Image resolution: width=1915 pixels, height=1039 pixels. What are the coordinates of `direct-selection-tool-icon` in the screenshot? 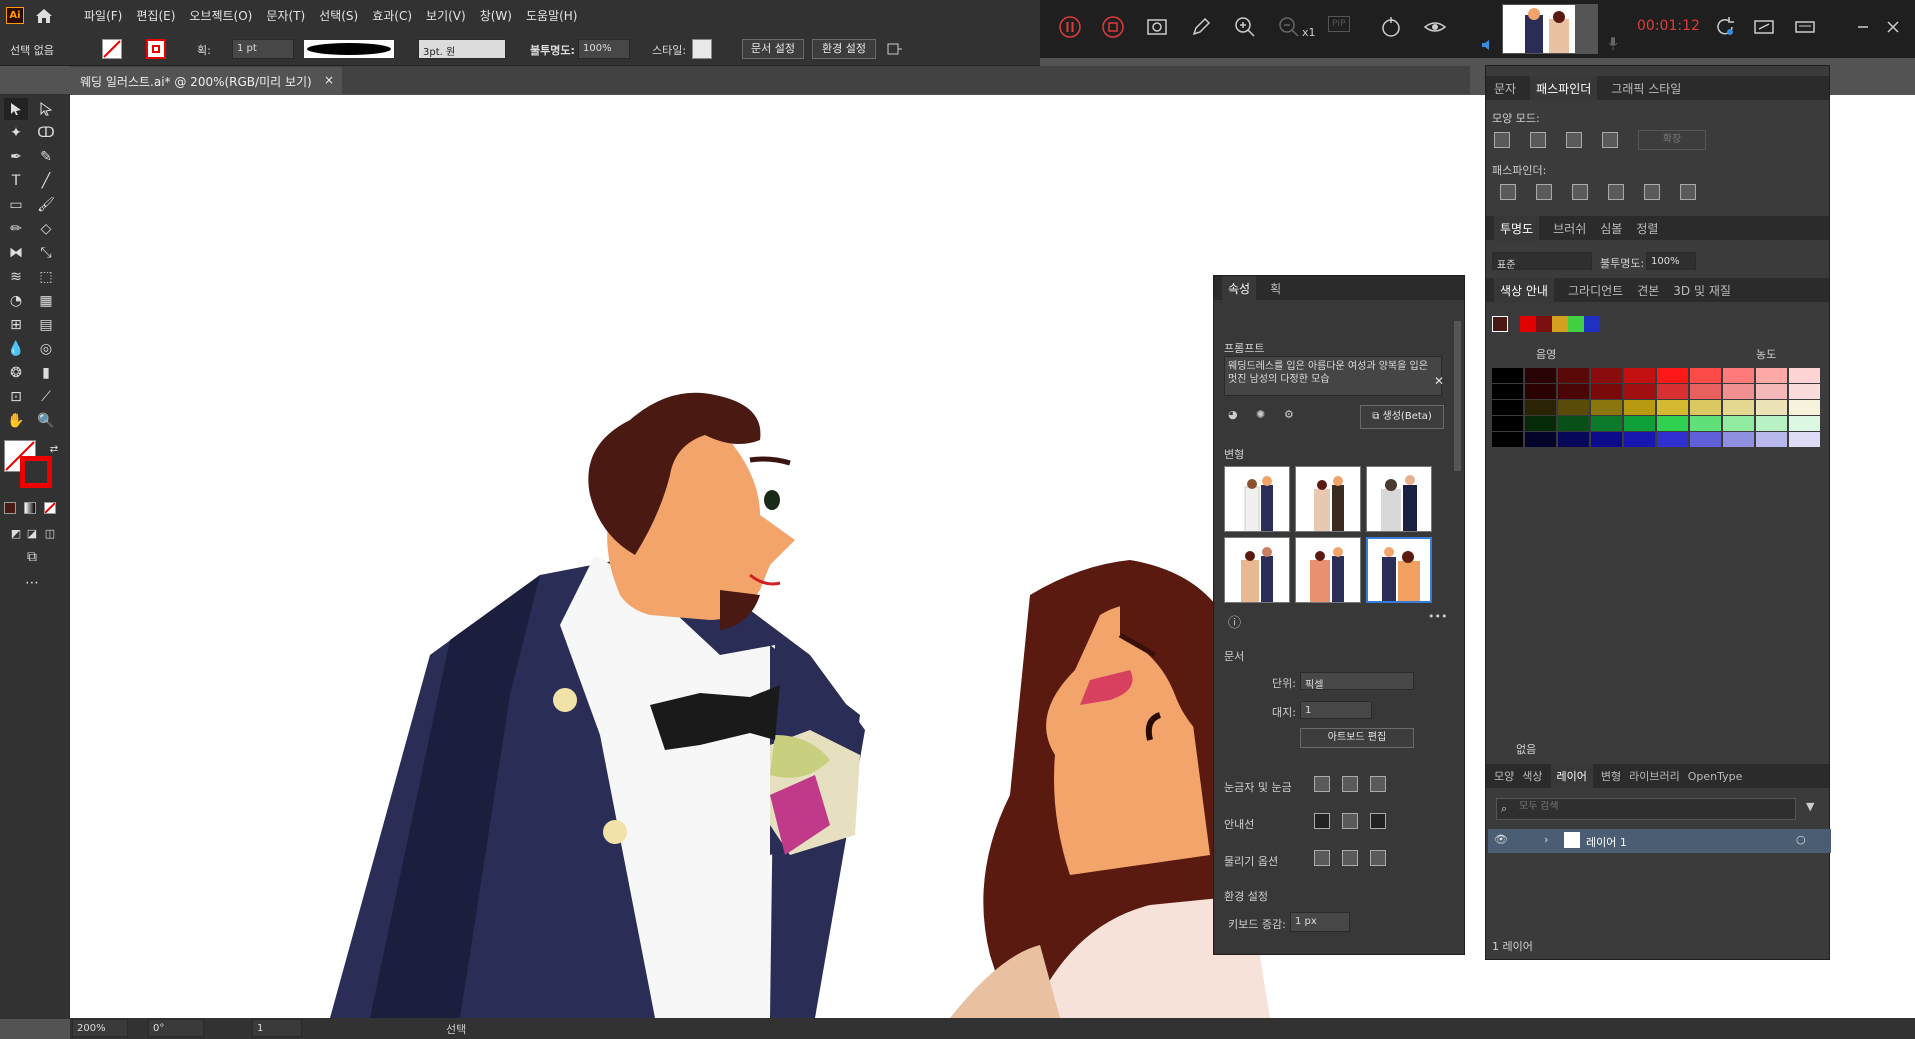 It's located at (46, 109).